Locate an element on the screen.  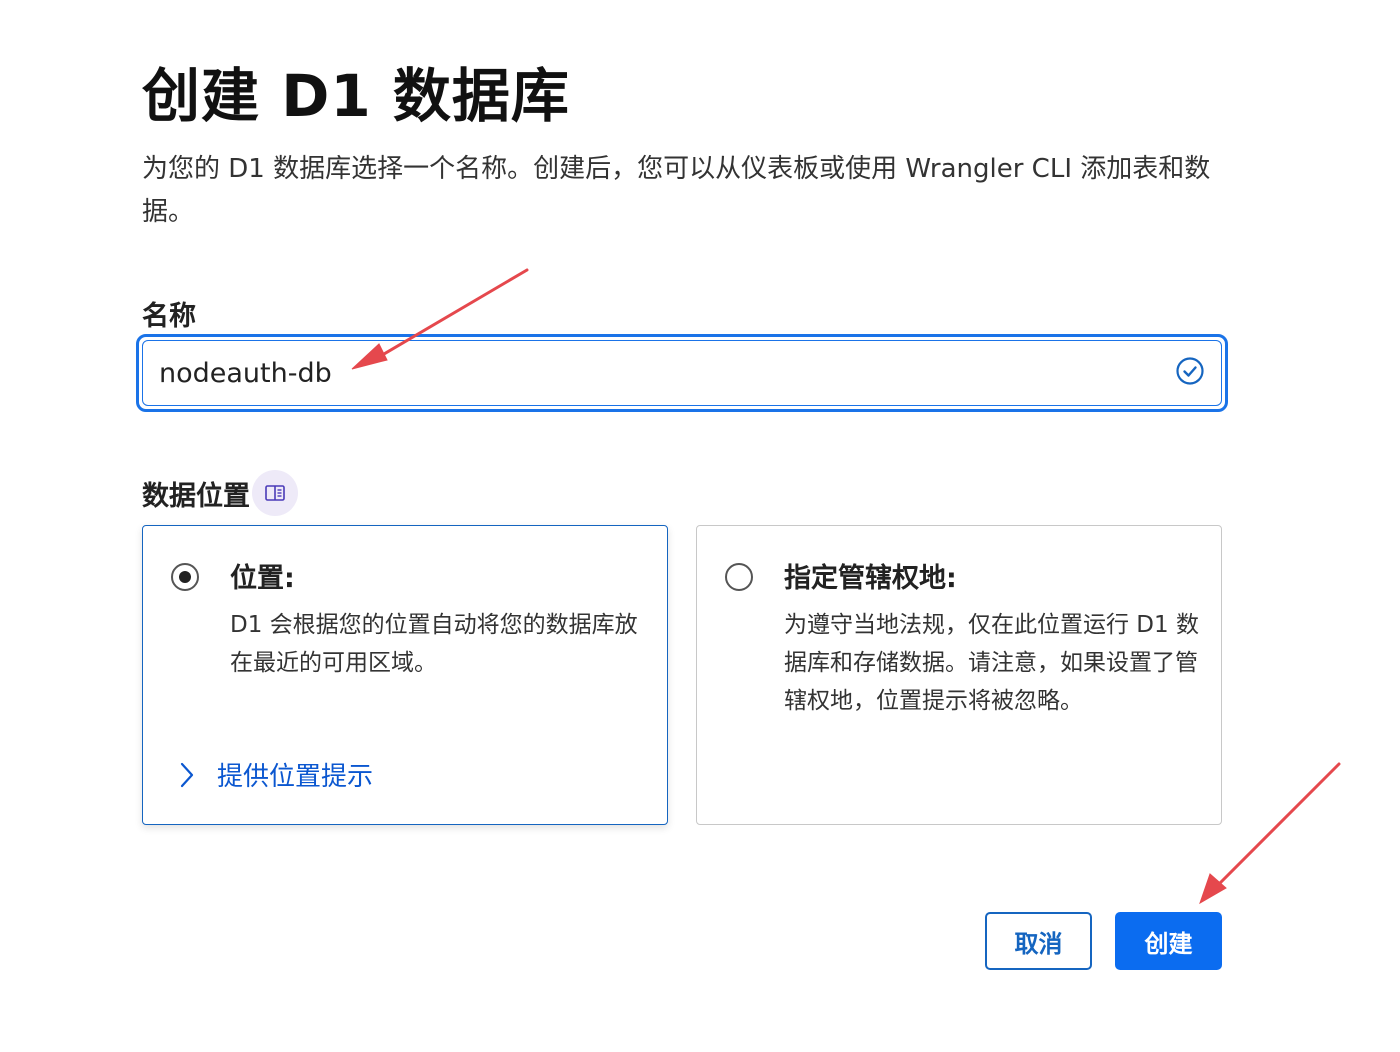
name-input-focus-ring: nodeauth-db is located at coordinates (682, 373).